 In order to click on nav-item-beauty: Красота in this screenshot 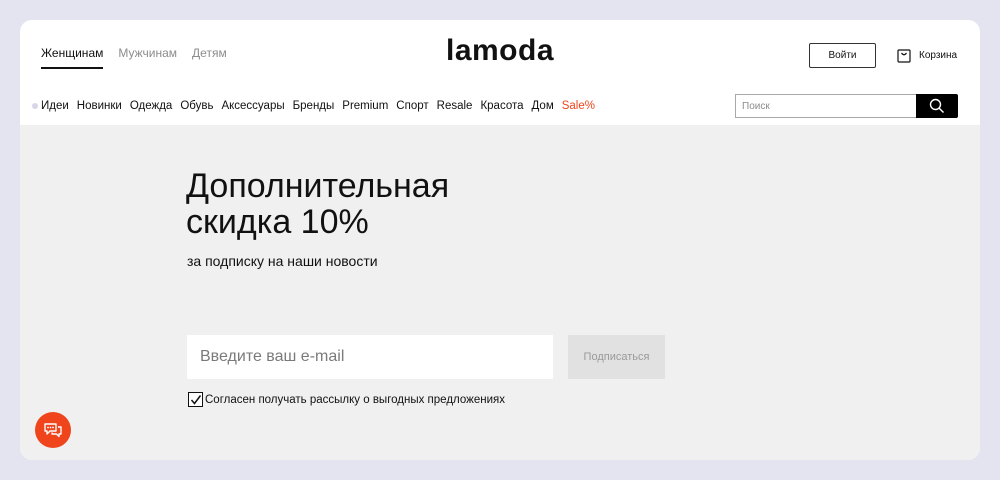, I will do `click(501, 106)`.